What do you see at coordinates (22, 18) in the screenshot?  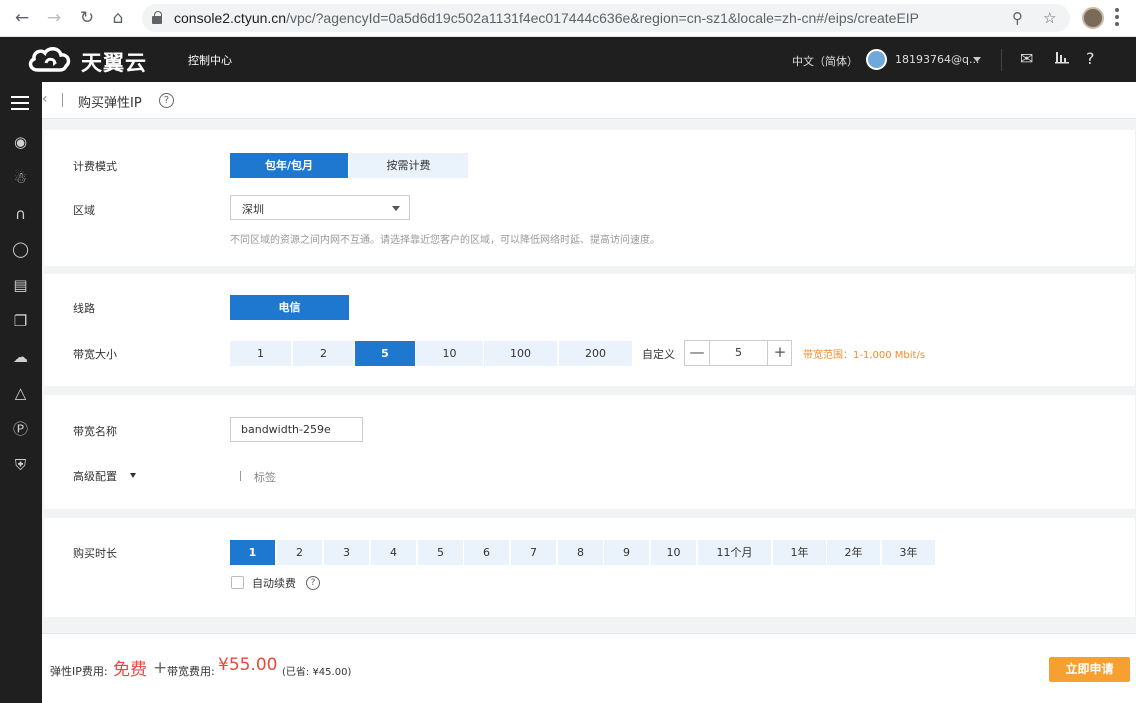 I see `back-arrow-icon: ←` at bounding box center [22, 18].